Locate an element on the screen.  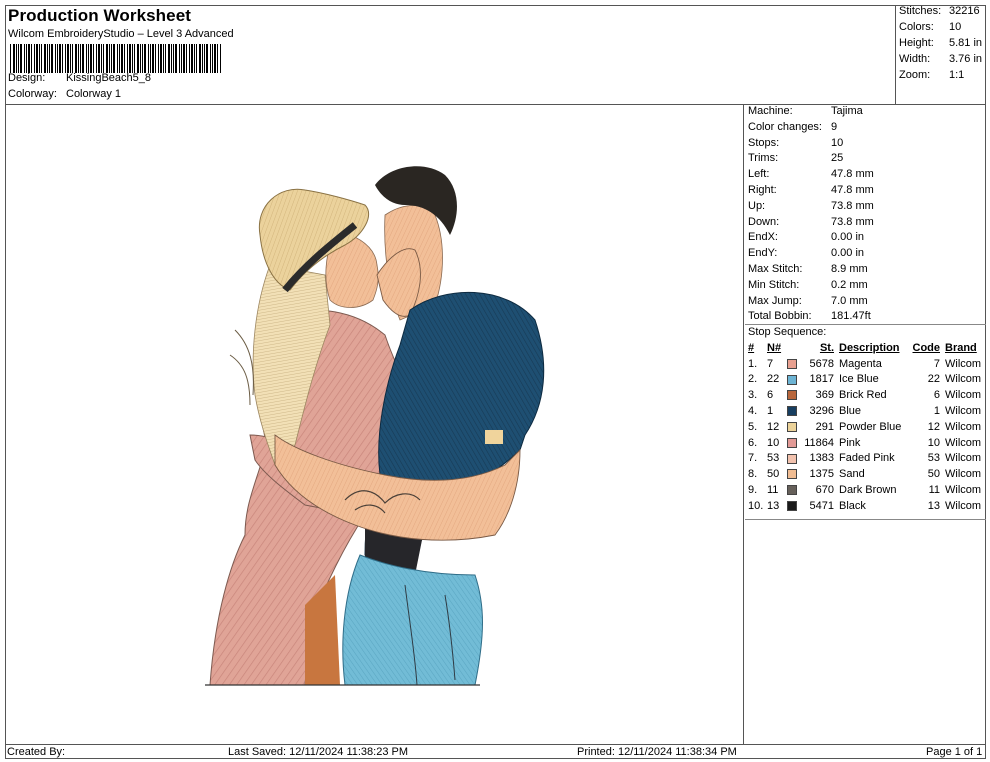
info-row: Color changes: 9 is located at coordinates (792, 127).